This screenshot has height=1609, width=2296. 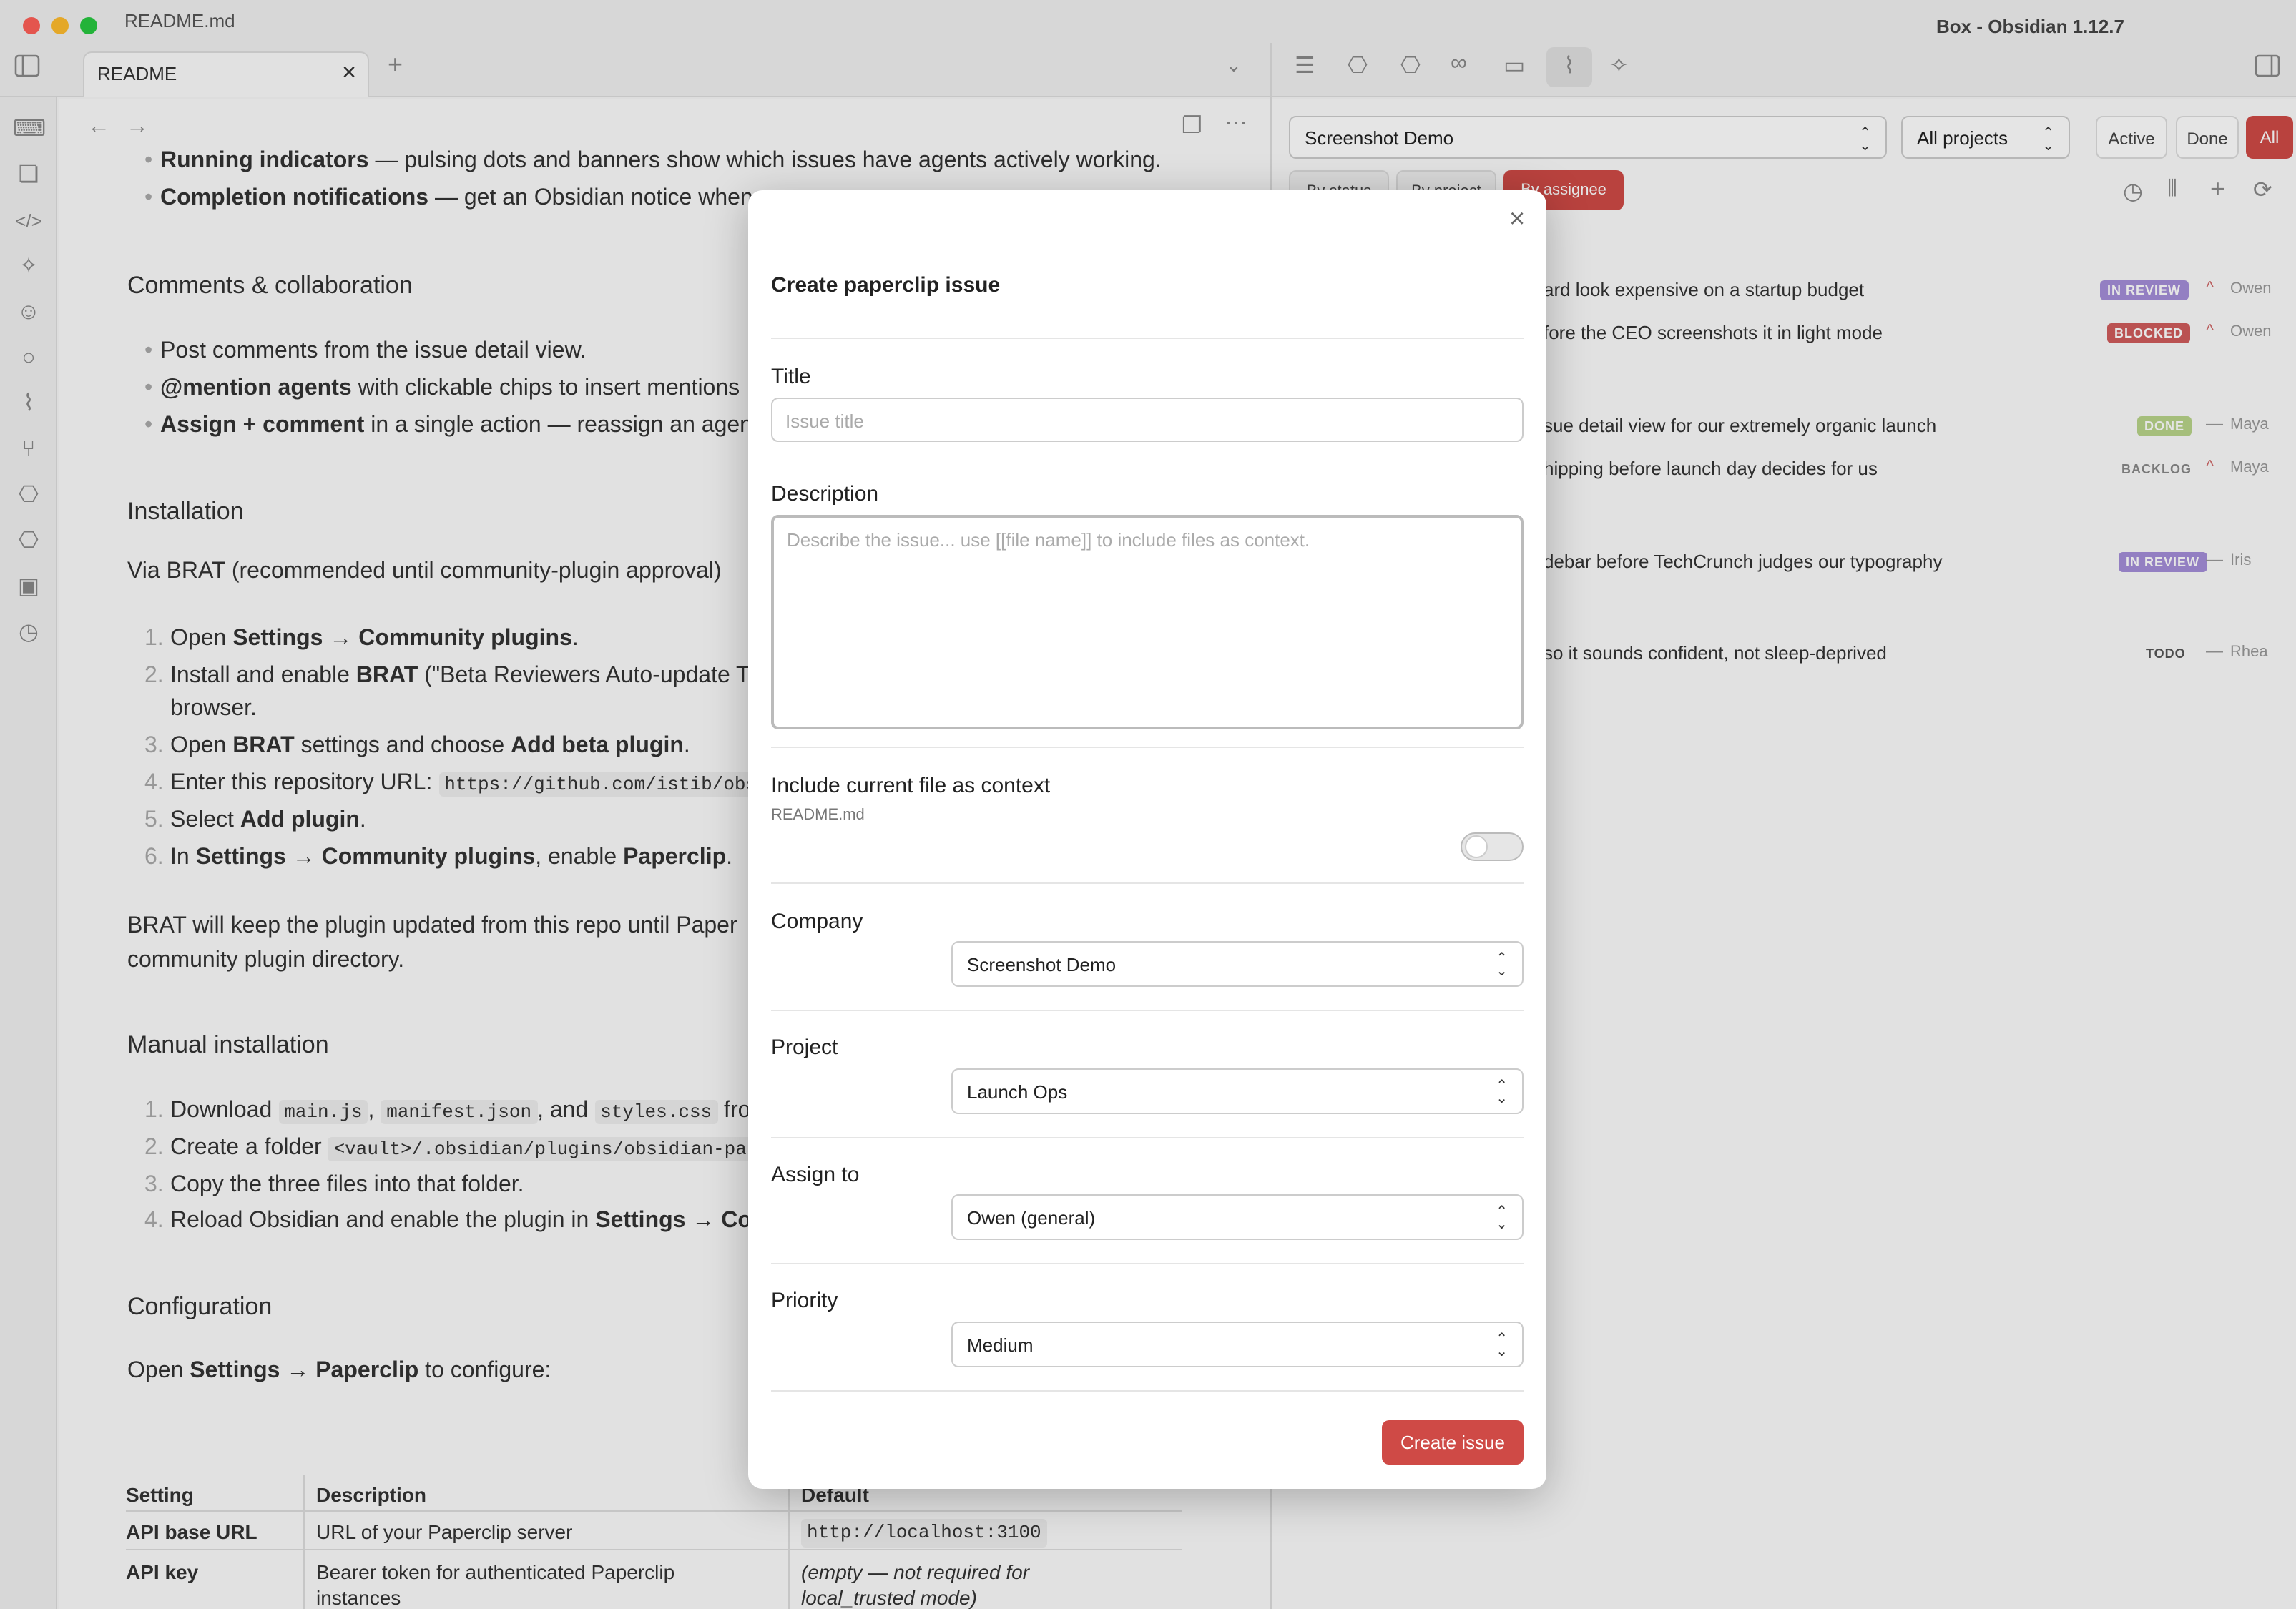 I want to click on company-select: Screenshot Demo ⌃ ⌄, so click(x=1237, y=964).